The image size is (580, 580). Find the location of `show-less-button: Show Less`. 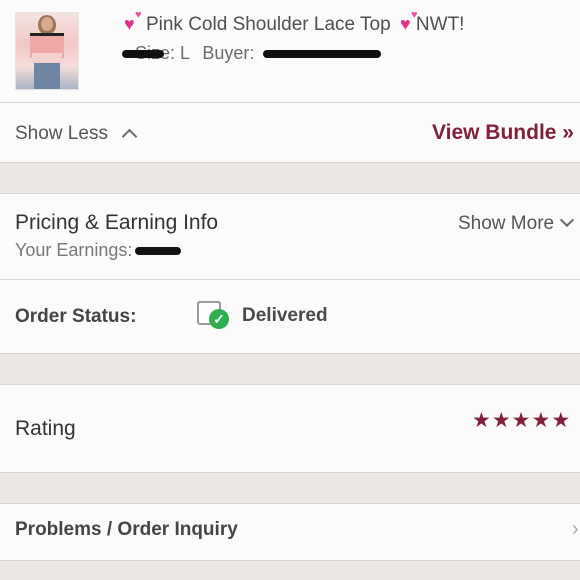

show-less-button: Show Less is located at coordinates (76, 134).